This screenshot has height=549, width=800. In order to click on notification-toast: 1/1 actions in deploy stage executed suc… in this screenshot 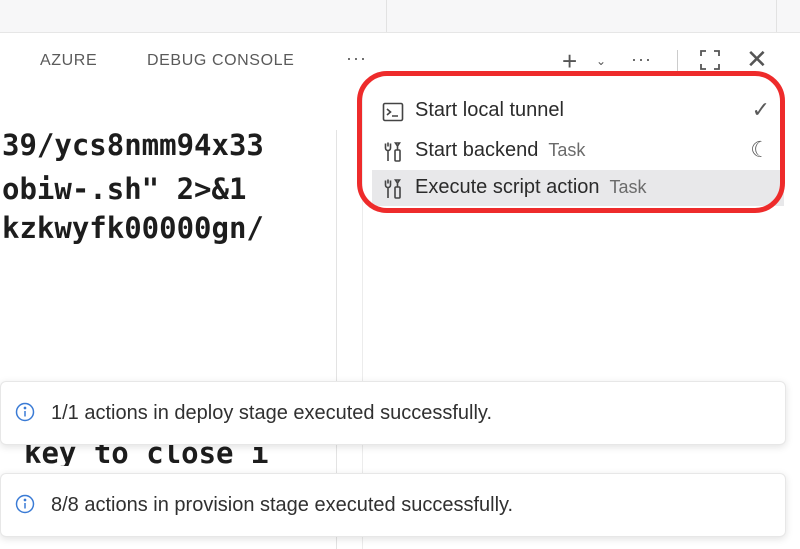, I will do `click(393, 413)`.